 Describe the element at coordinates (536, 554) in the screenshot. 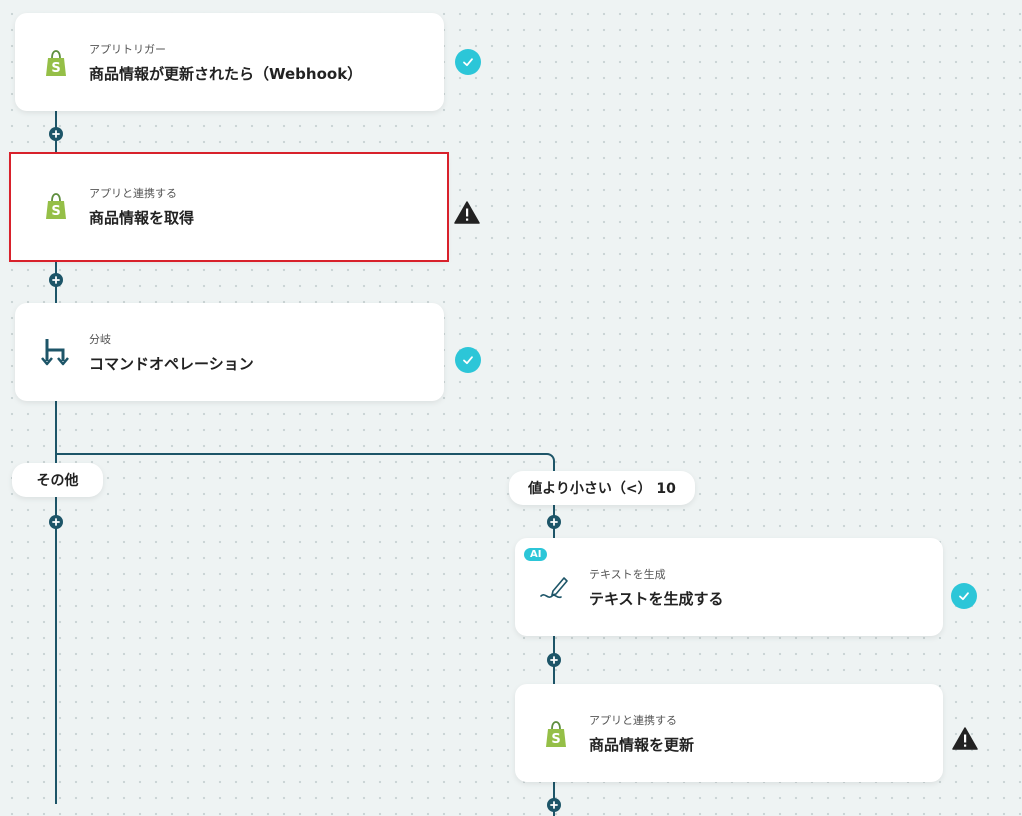

I see `ai-badge: AI` at that location.